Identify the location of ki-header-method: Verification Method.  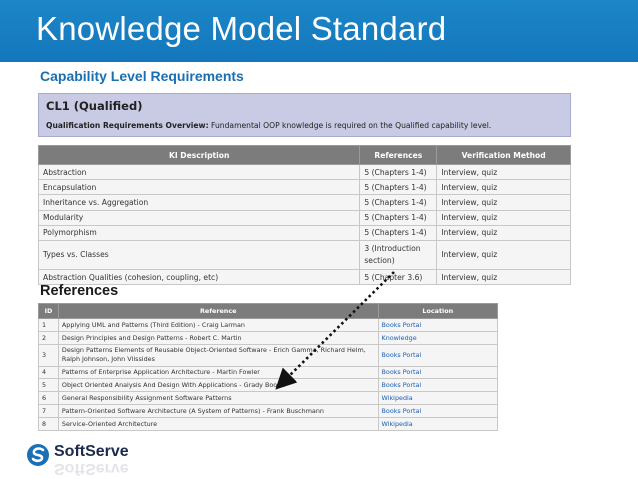
(503, 155).